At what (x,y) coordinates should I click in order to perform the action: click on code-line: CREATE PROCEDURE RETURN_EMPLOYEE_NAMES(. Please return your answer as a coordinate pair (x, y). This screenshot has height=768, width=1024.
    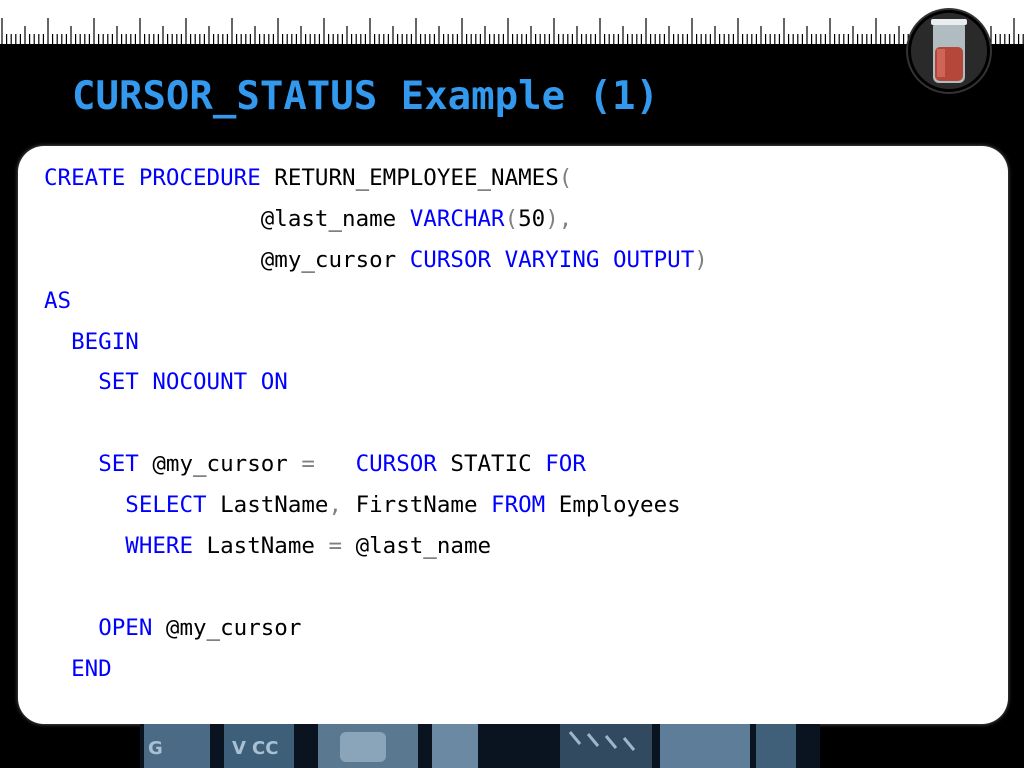
    Looking at the image, I should click on (376, 178).